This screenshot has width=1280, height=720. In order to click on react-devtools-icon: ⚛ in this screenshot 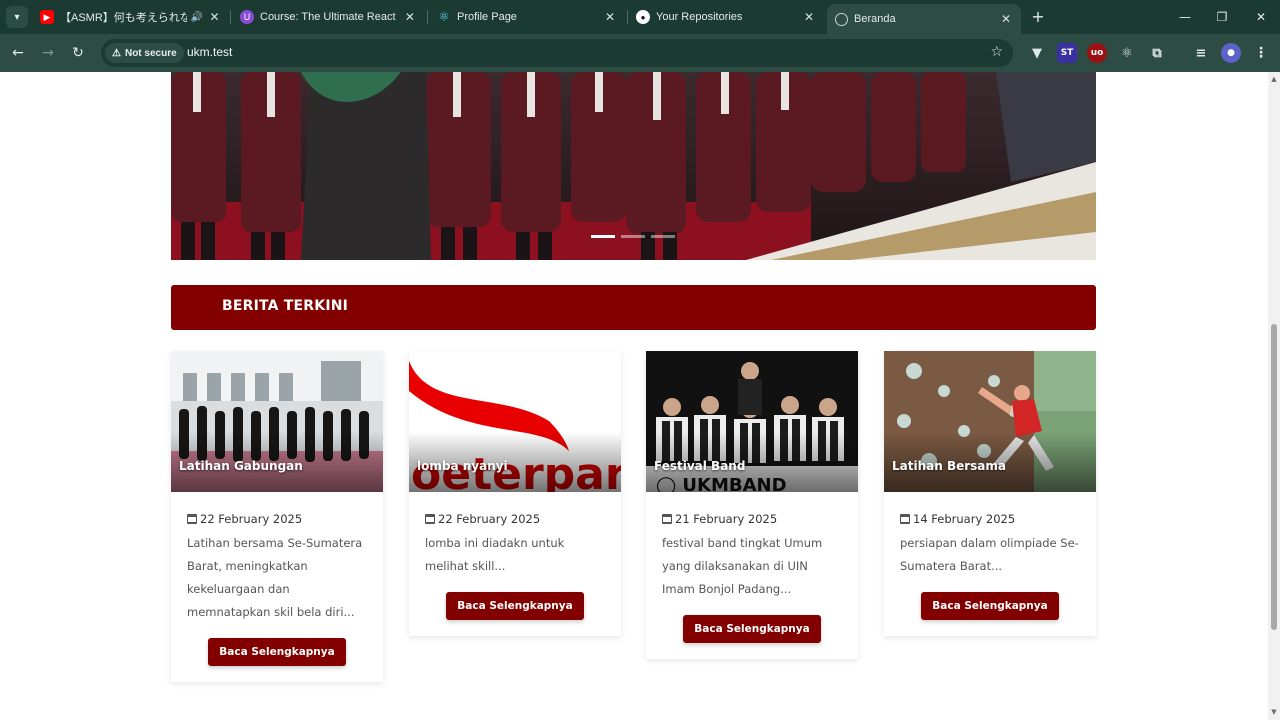, I will do `click(1127, 53)`.